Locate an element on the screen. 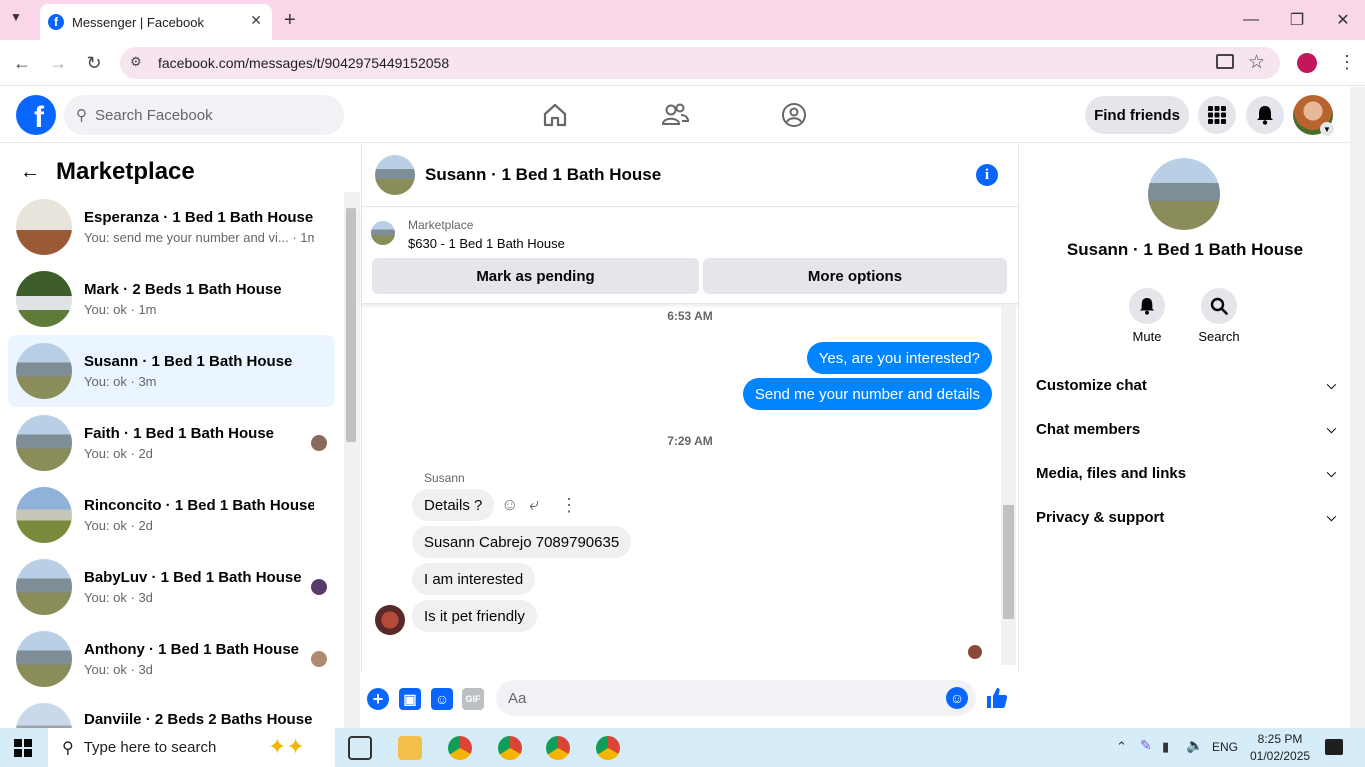 The height and width of the screenshot is (767, 1365). close-window-icon: ✕ is located at coordinates (1343, 20).